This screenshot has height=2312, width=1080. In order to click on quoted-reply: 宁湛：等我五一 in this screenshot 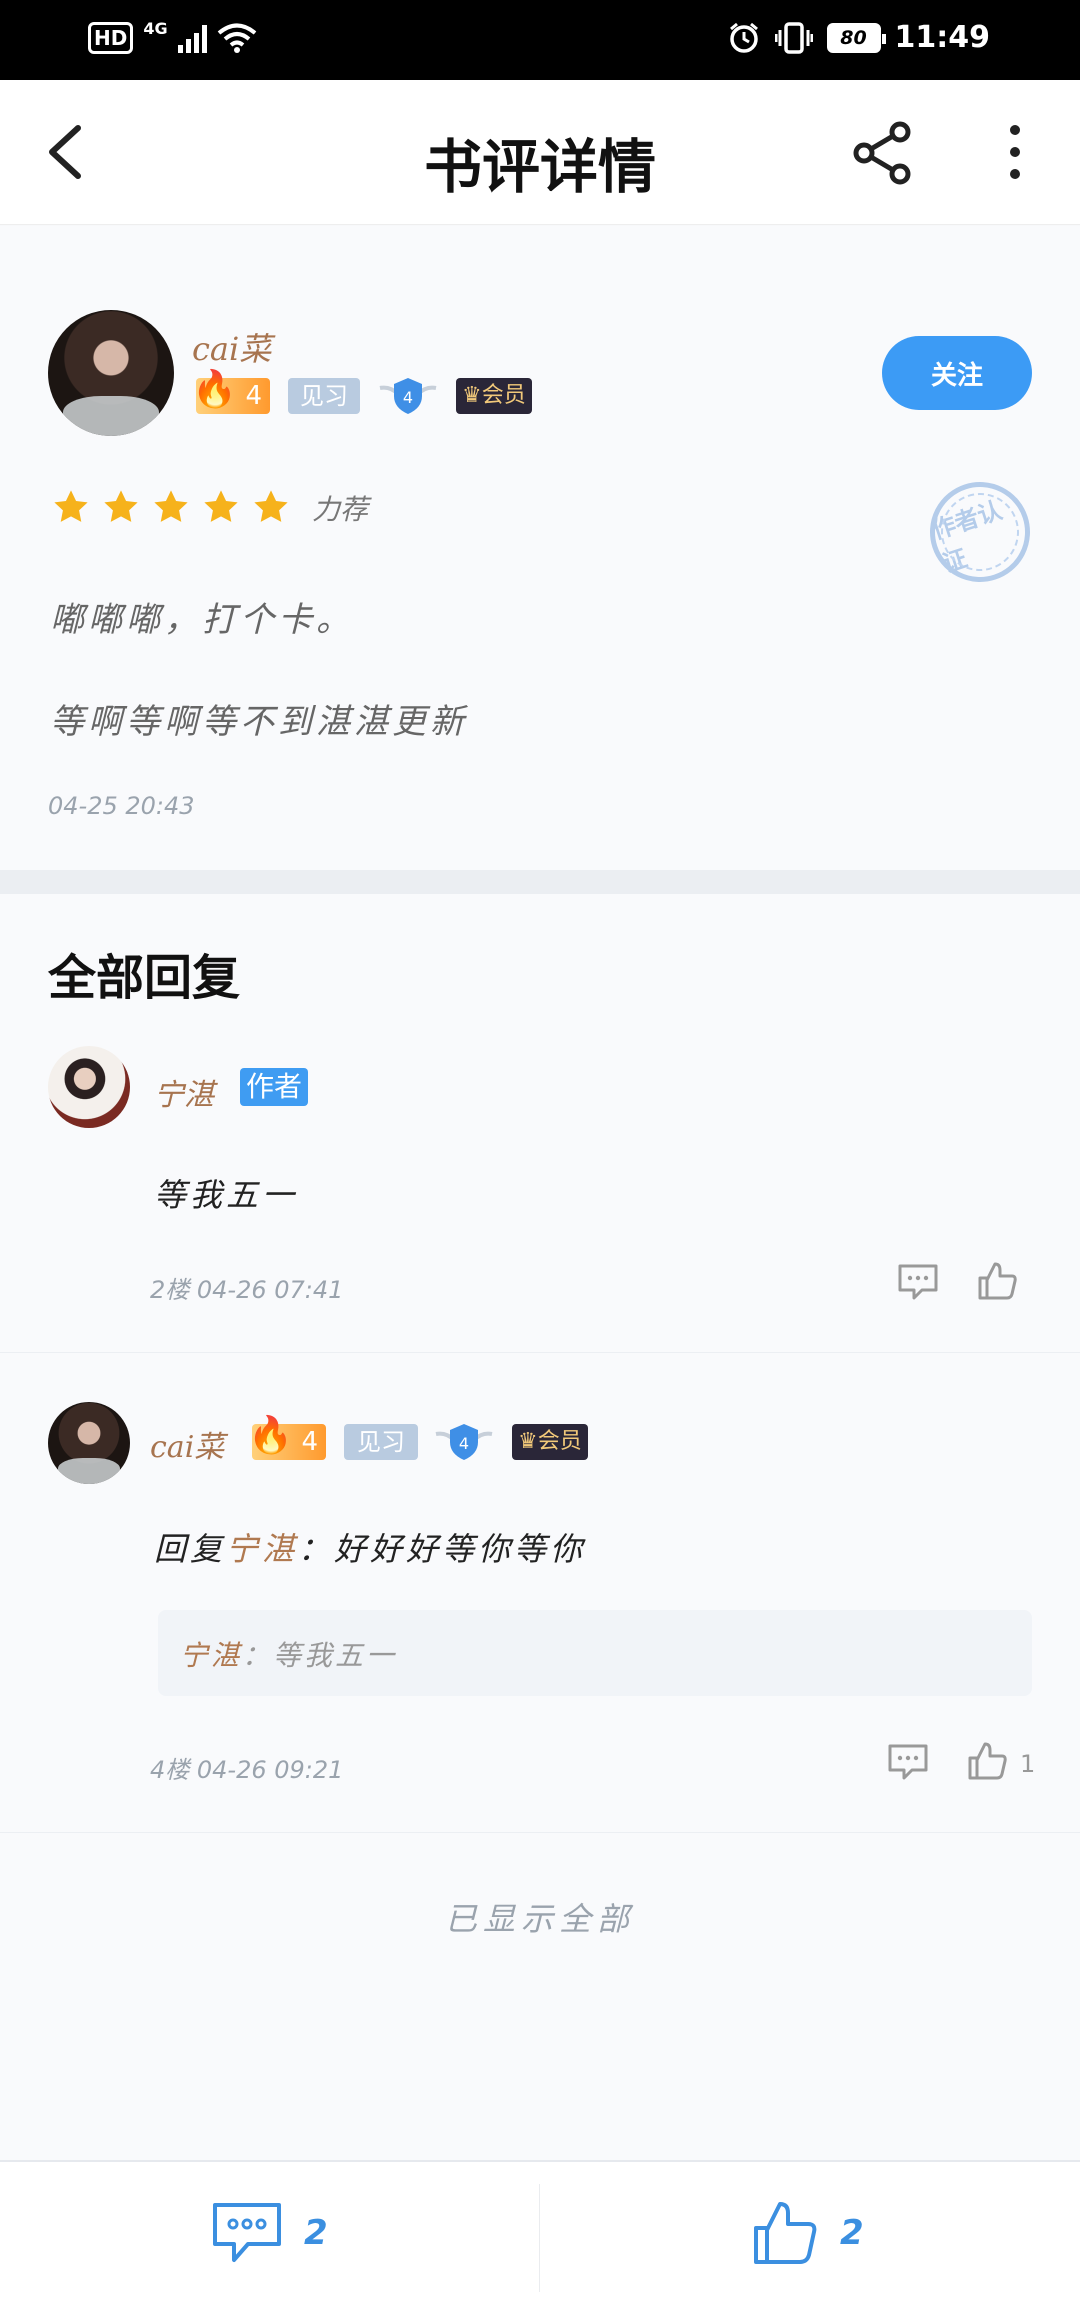, I will do `click(595, 1653)`.